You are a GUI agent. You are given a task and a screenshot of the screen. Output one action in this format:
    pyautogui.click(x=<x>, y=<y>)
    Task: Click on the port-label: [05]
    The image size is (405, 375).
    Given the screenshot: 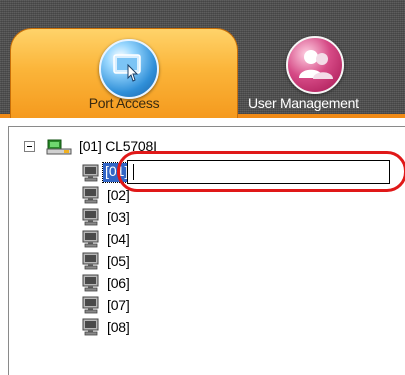 What is the action you would take?
    pyautogui.click(x=118, y=261)
    